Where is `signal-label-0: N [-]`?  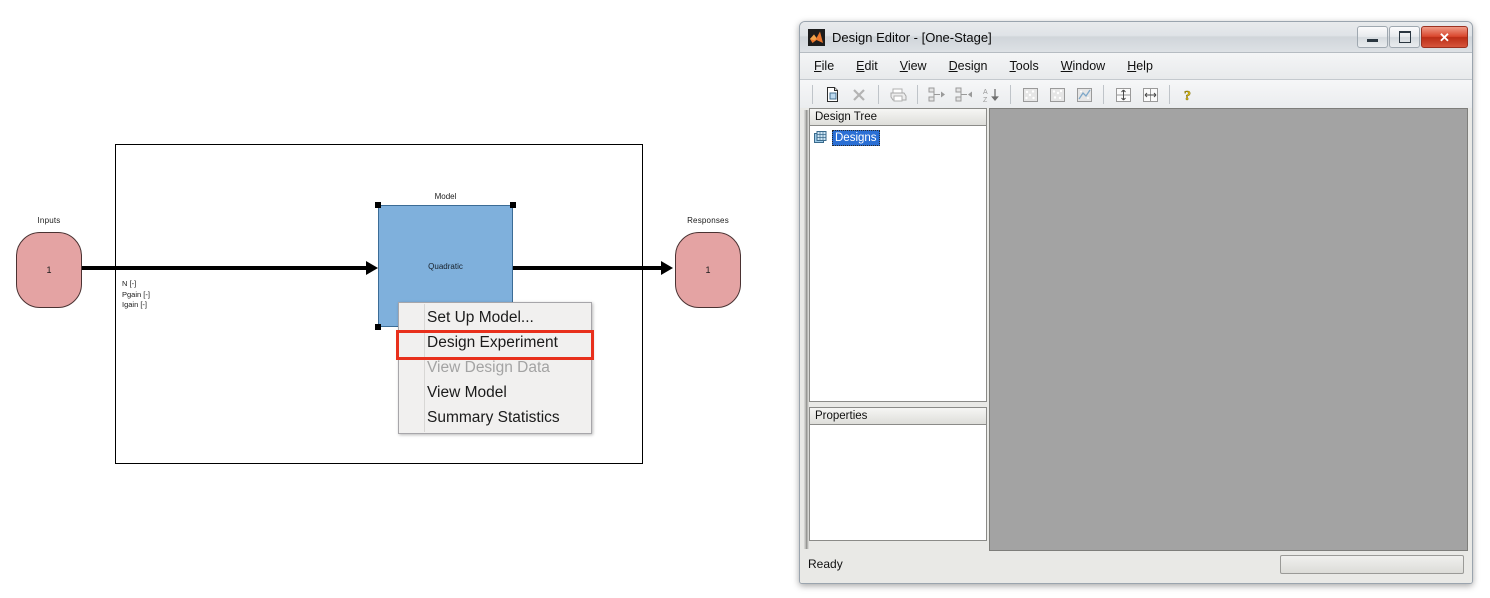 signal-label-0: N [-] is located at coordinates (129, 283).